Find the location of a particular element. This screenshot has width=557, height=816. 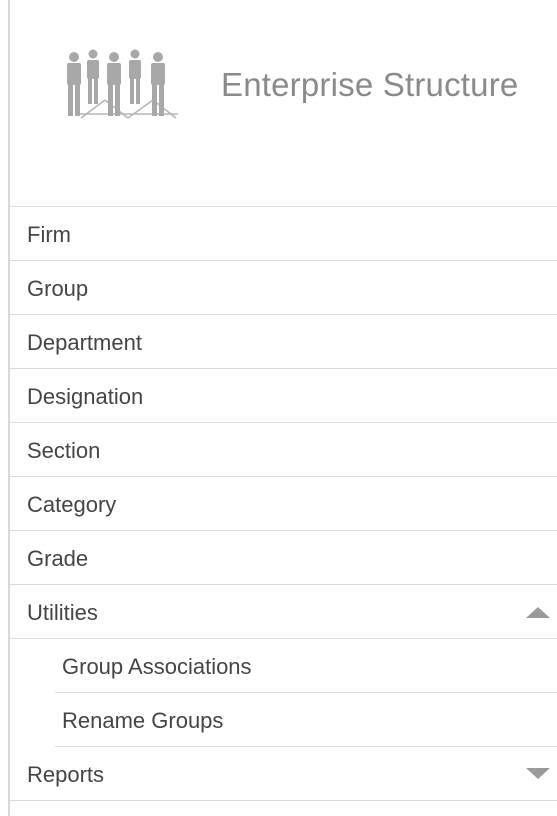

menu-item-reports: Reports is located at coordinates (283, 774).